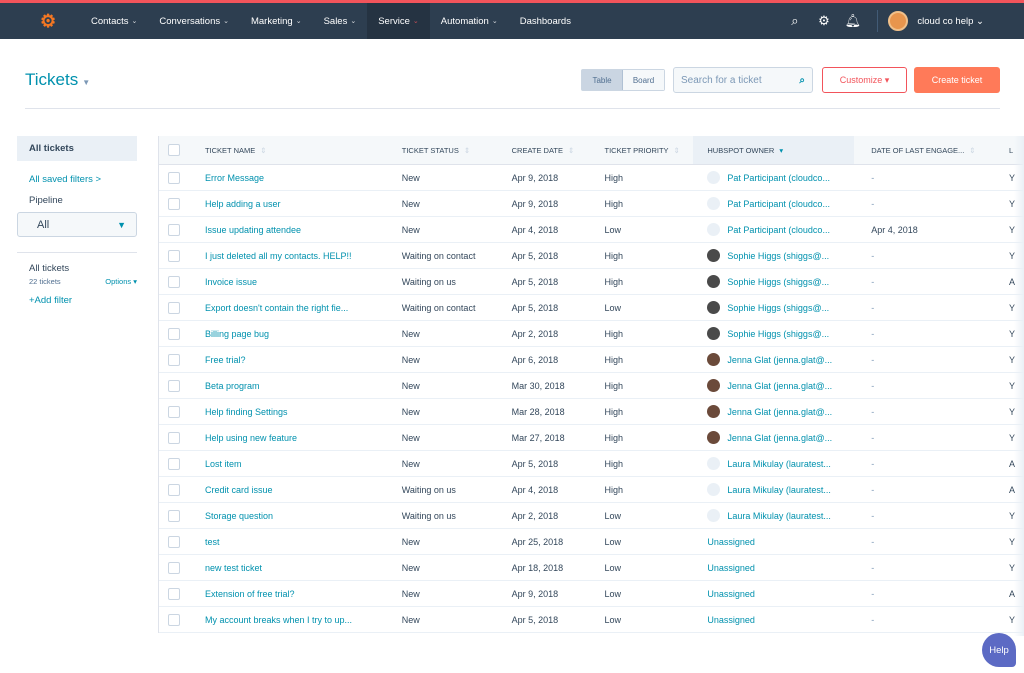 The height and width of the screenshot is (673, 1024). I want to click on options-button: Options ▾, so click(121, 281).